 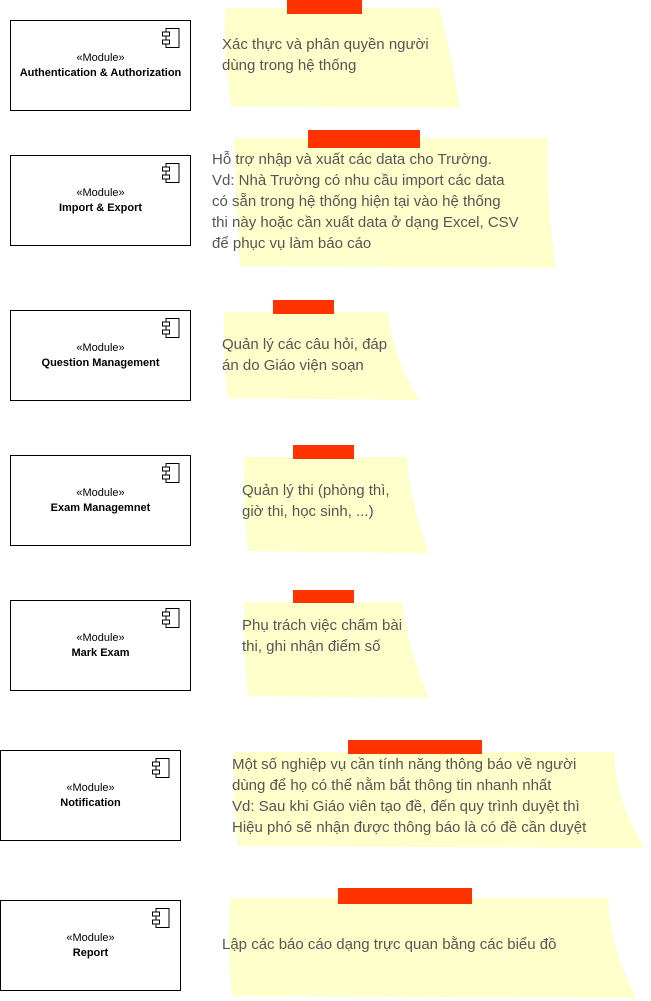 I want to click on module-import-export: «Module» Import & Export, so click(x=100, y=200).